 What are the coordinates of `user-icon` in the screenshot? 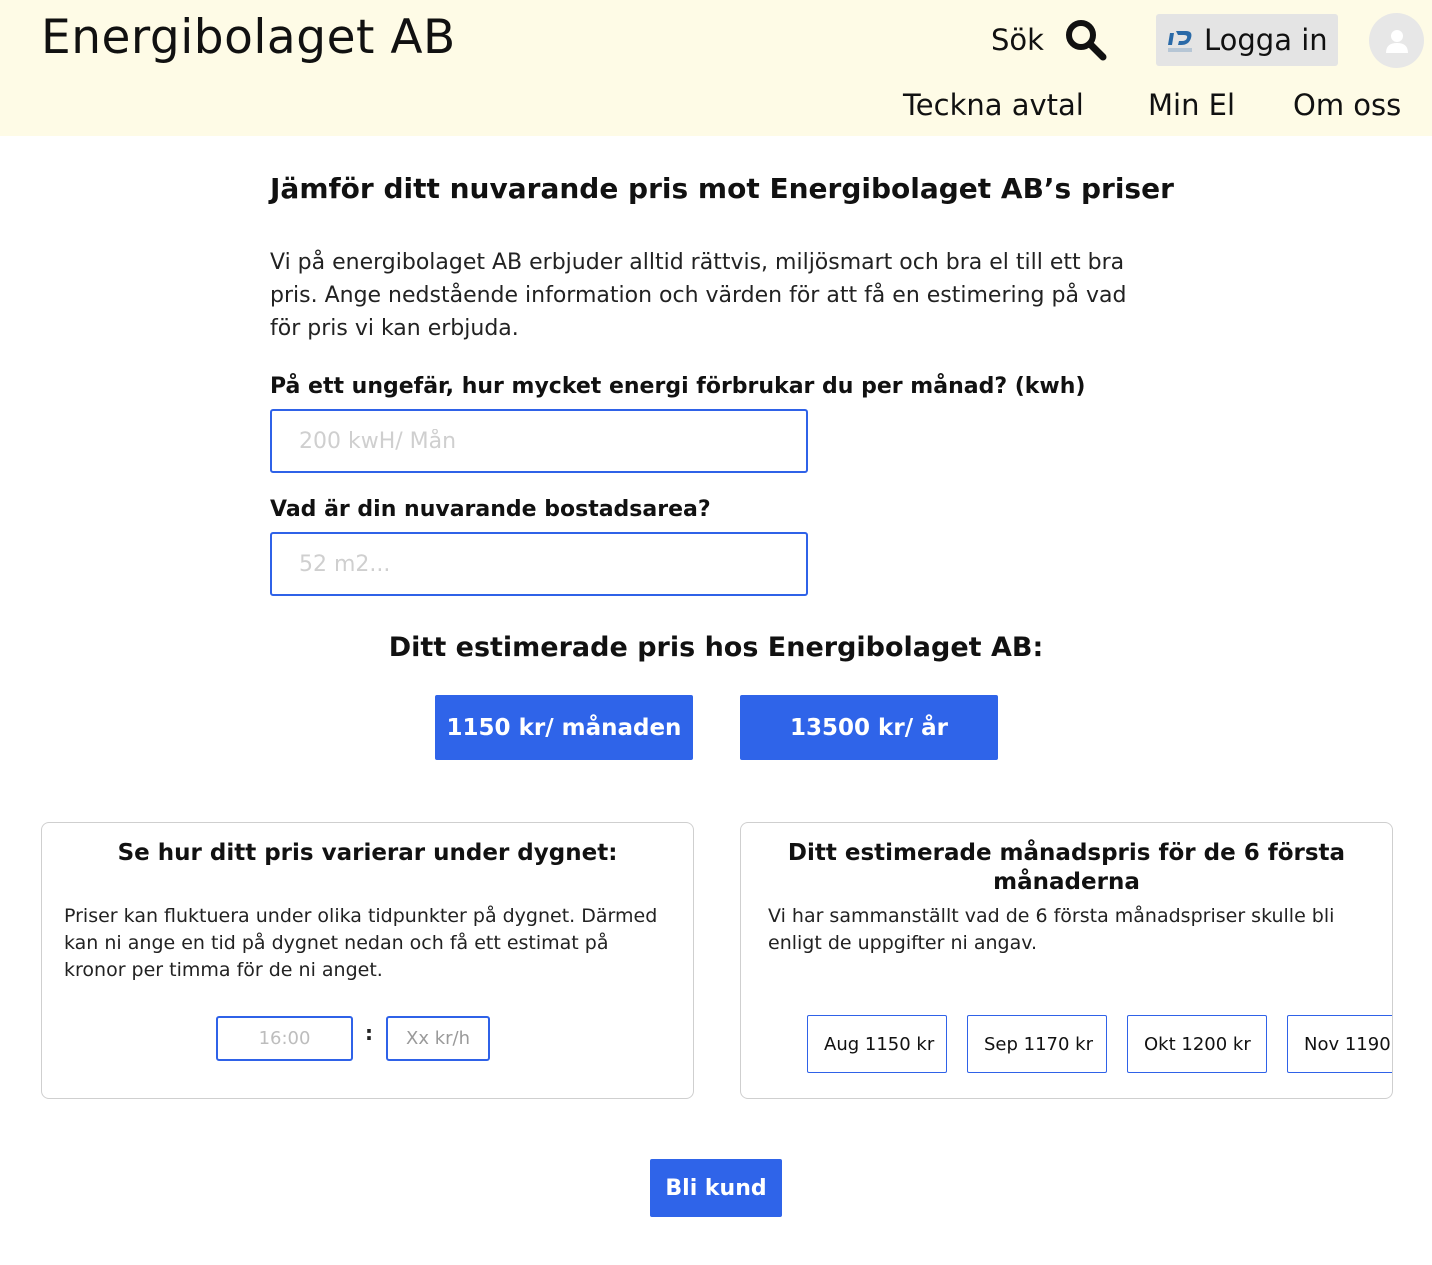 It's located at (1396, 41).